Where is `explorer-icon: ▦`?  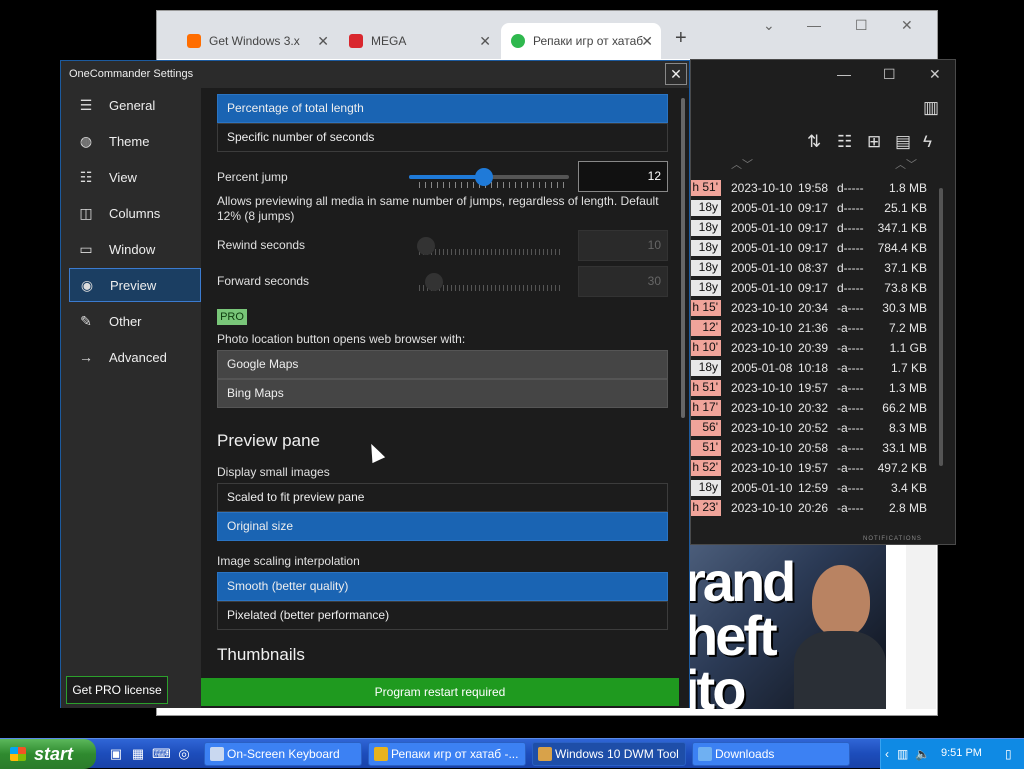
explorer-icon: ▦ is located at coordinates (138, 754).